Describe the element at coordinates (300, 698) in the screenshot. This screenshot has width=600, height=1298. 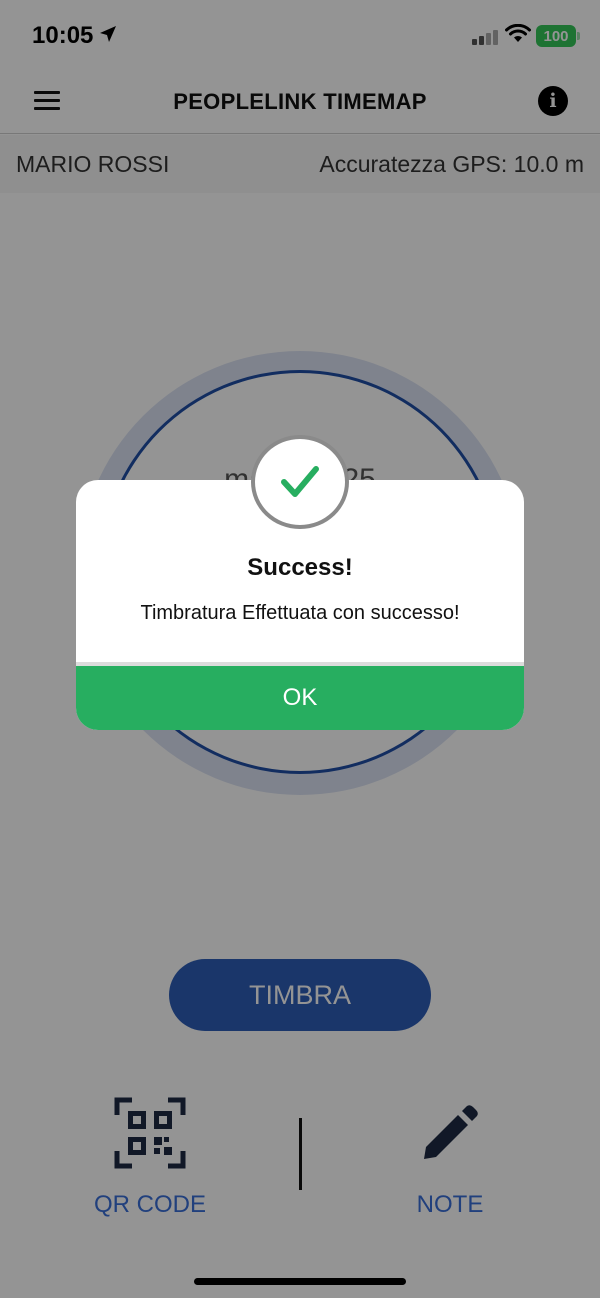
I see `ok-button: OK` at that location.